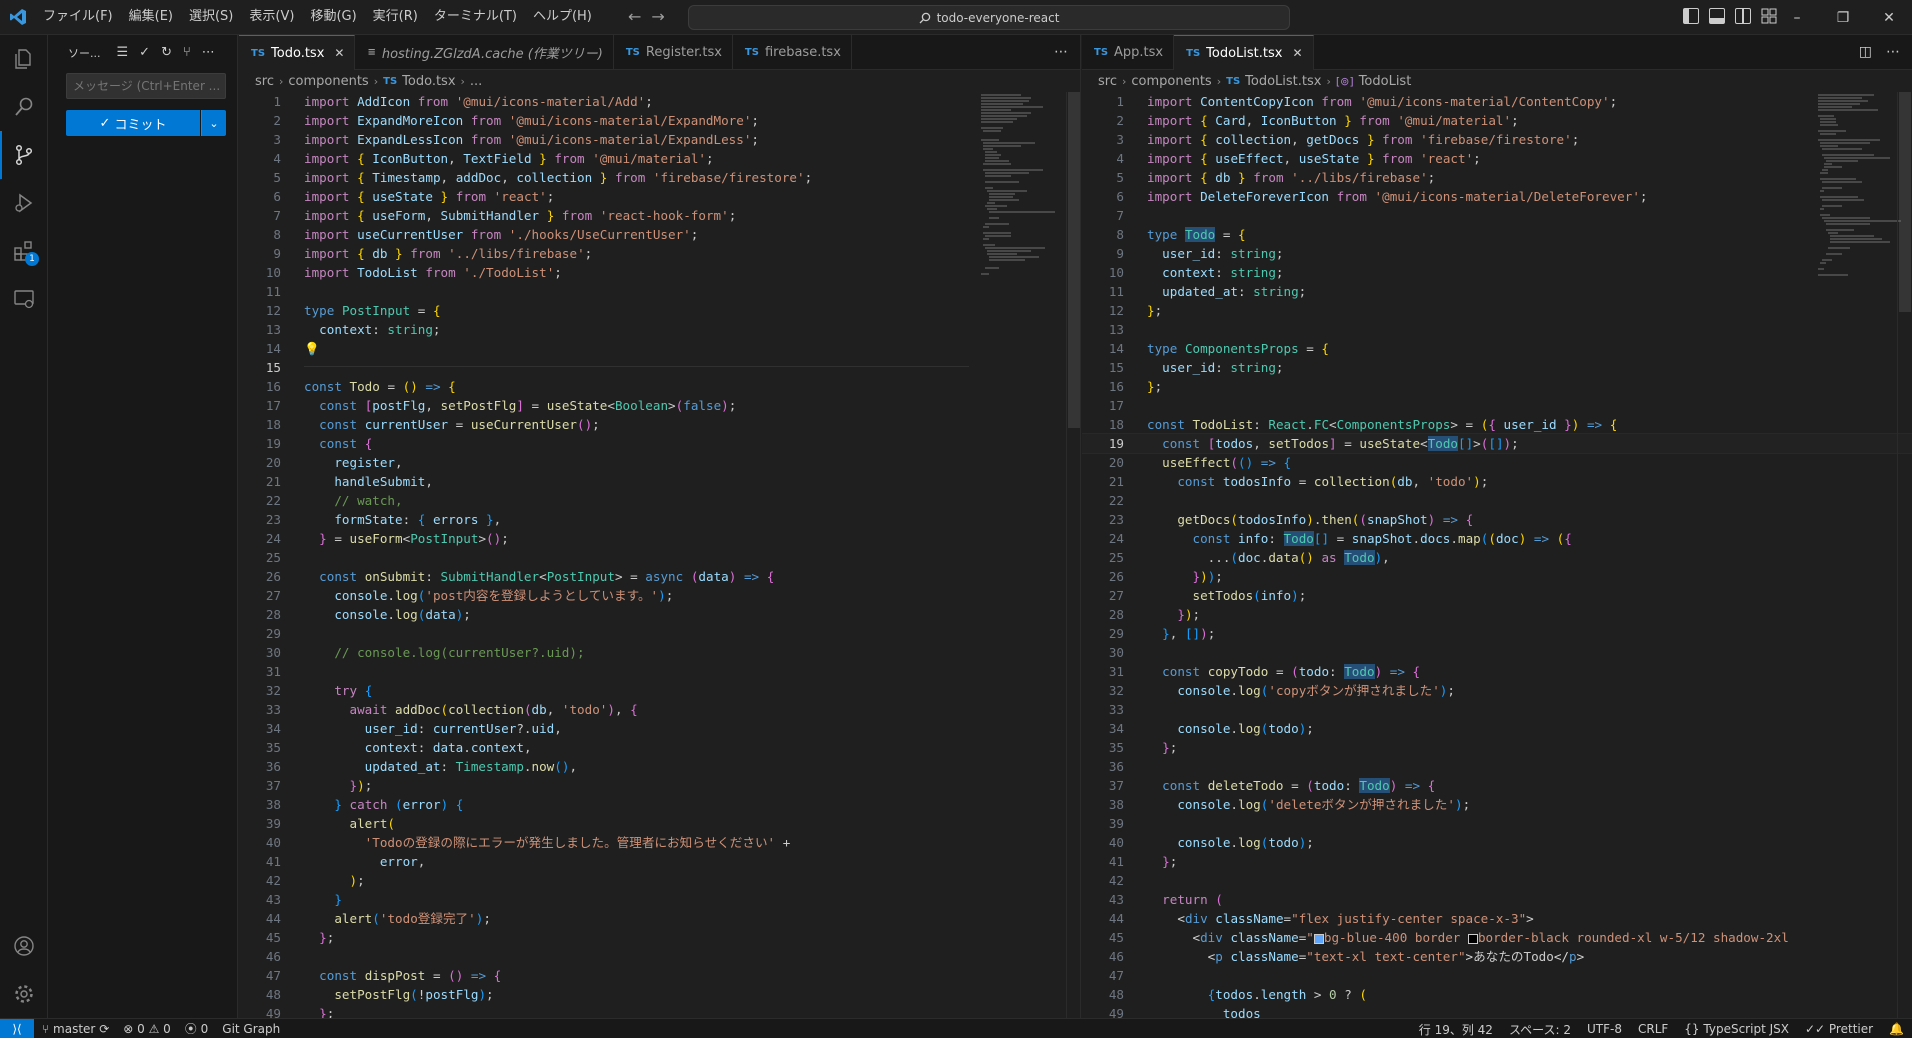 The height and width of the screenshot is (1038, 1912). I want to click on settings-gear-icon, so click(24, 994).